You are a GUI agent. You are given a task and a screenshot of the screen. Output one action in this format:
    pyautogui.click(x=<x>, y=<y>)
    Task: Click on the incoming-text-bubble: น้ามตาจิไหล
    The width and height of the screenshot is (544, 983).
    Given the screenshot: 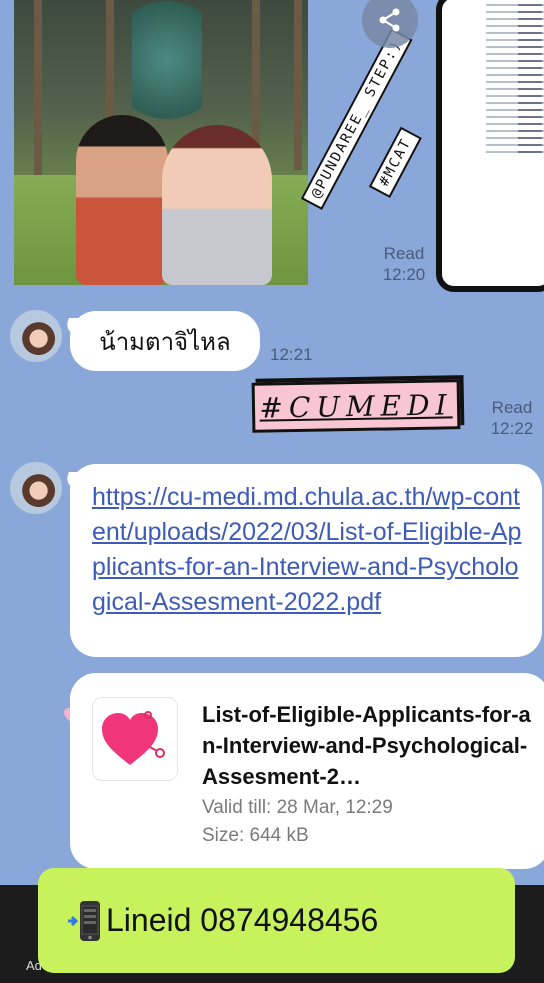 What is the action you would take?
    pyautogui.click(x=165, y=341)
    